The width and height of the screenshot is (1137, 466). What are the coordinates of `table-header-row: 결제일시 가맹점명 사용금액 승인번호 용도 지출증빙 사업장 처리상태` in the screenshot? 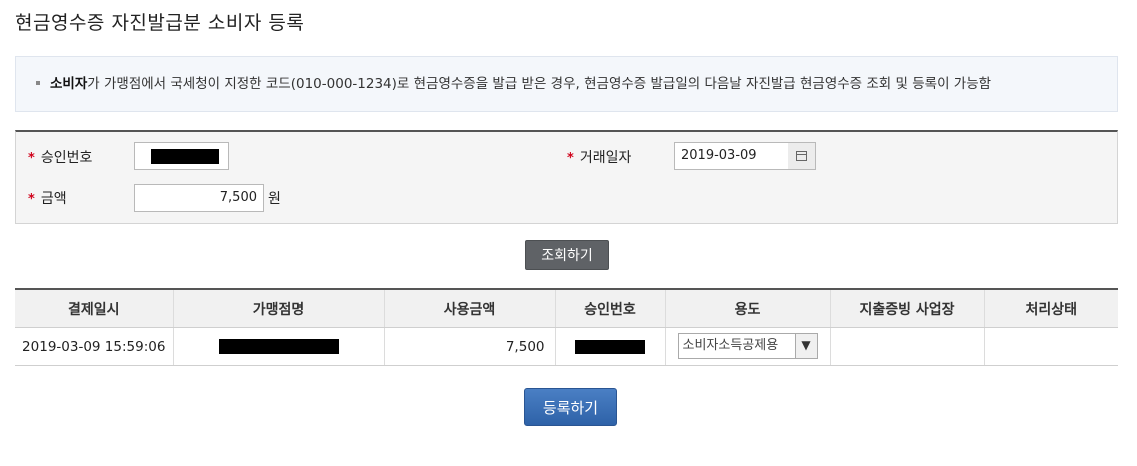 It's located at (566, 308).